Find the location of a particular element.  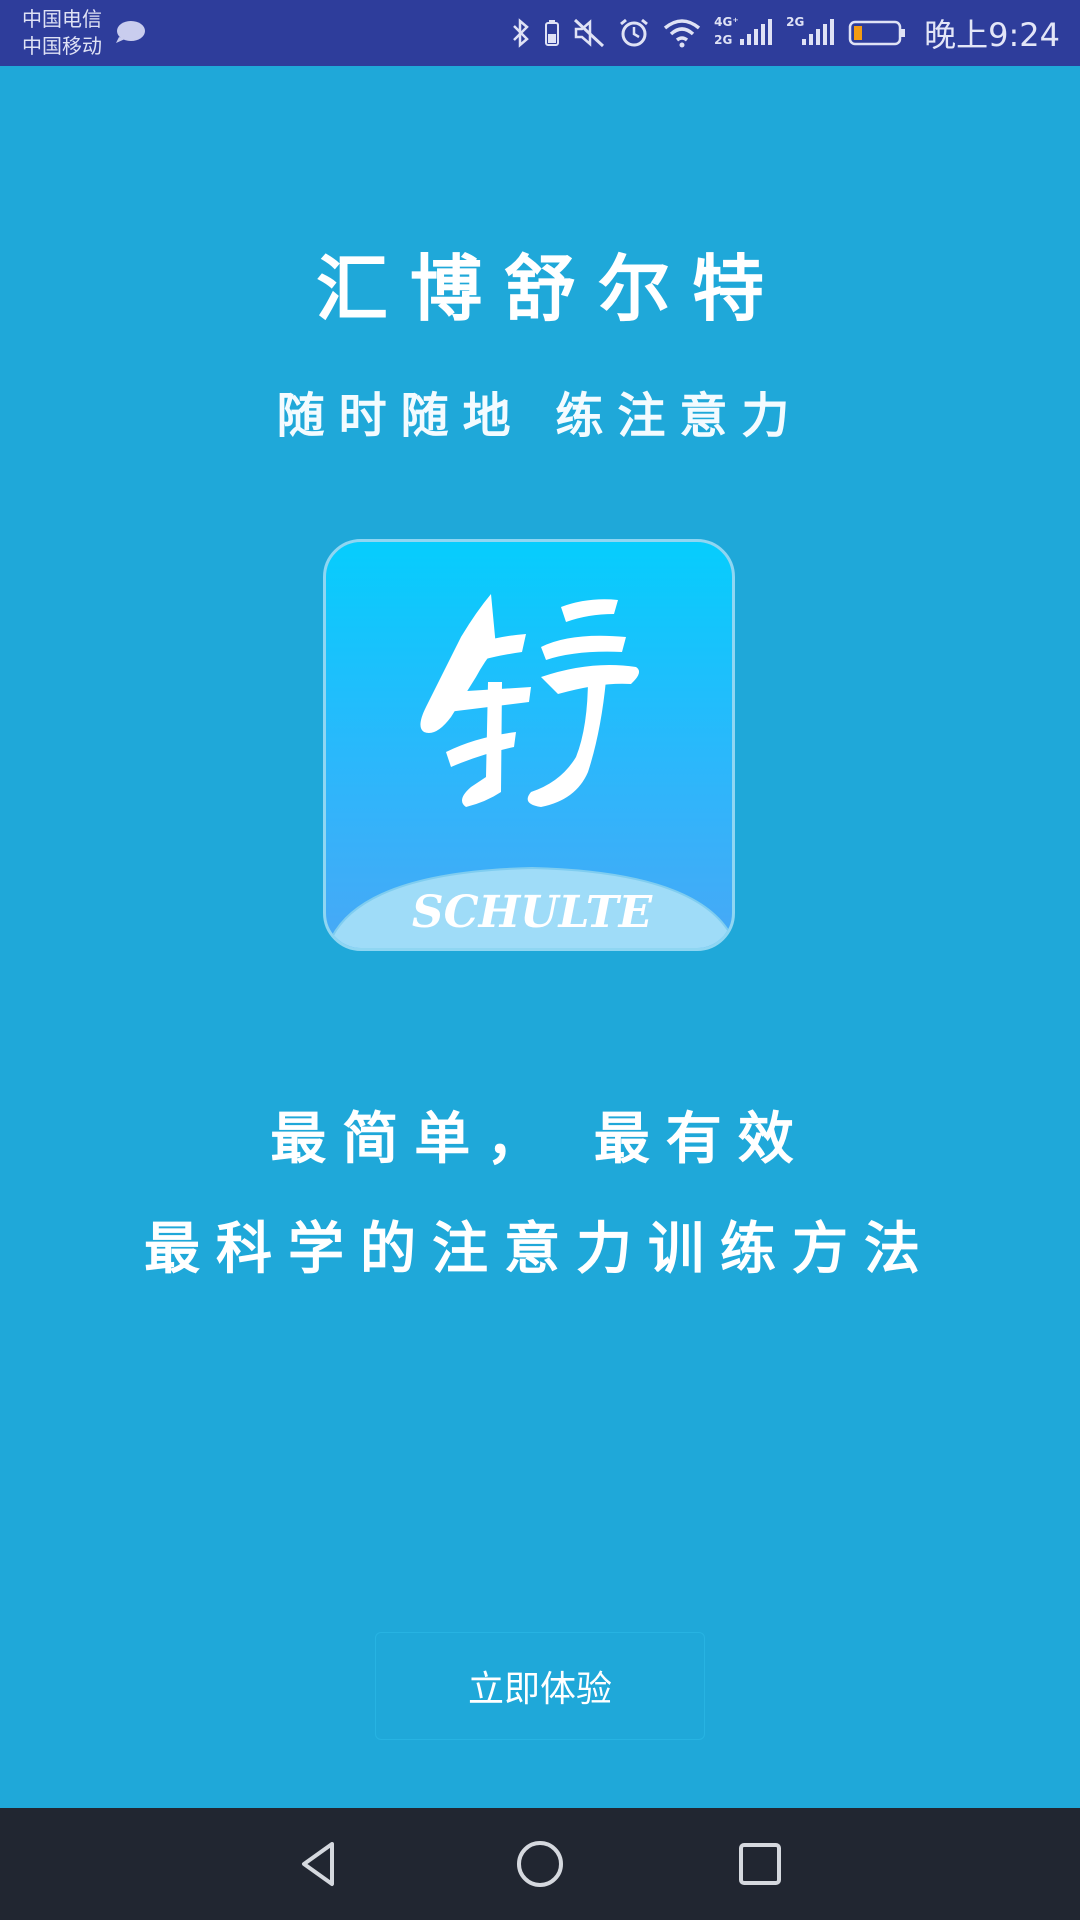

signal-icon-1: 4G⁺ 2G is located at coordinates (744, 33).